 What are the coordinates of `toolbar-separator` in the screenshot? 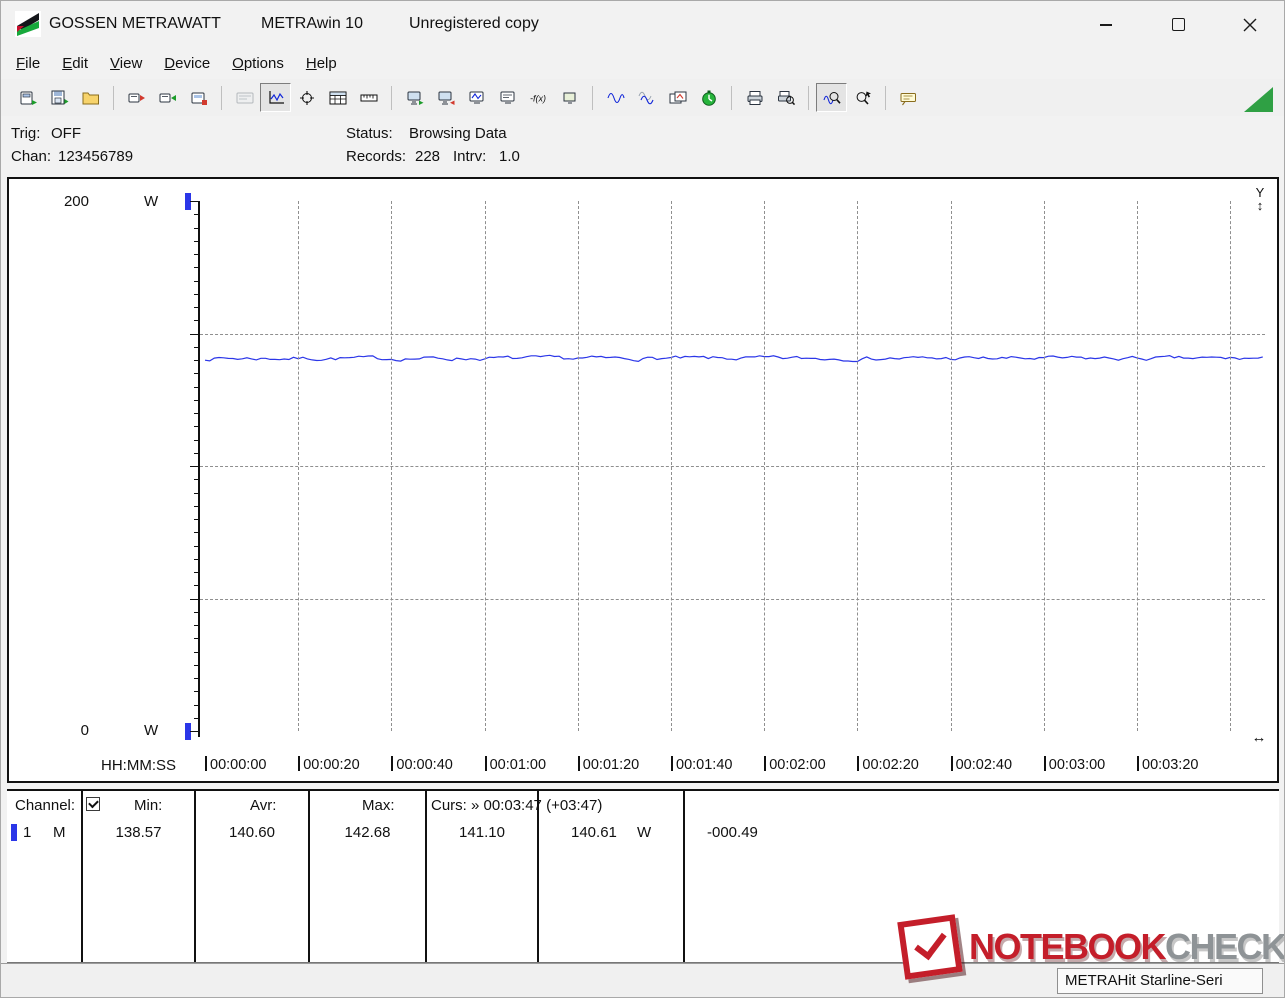 It's located at (391, 97).